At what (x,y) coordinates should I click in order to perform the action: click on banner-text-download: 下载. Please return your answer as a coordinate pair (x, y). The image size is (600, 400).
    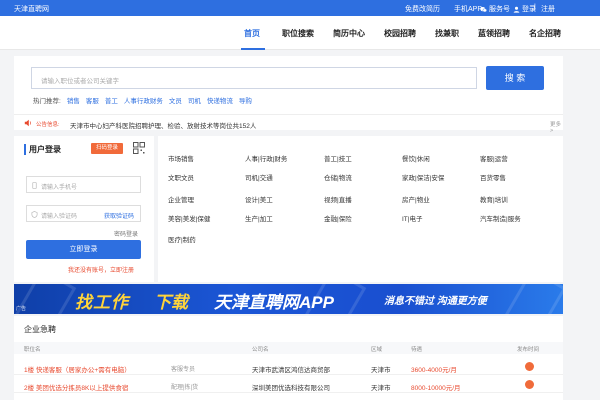
    Looking at the image, I should click on (171, 302).